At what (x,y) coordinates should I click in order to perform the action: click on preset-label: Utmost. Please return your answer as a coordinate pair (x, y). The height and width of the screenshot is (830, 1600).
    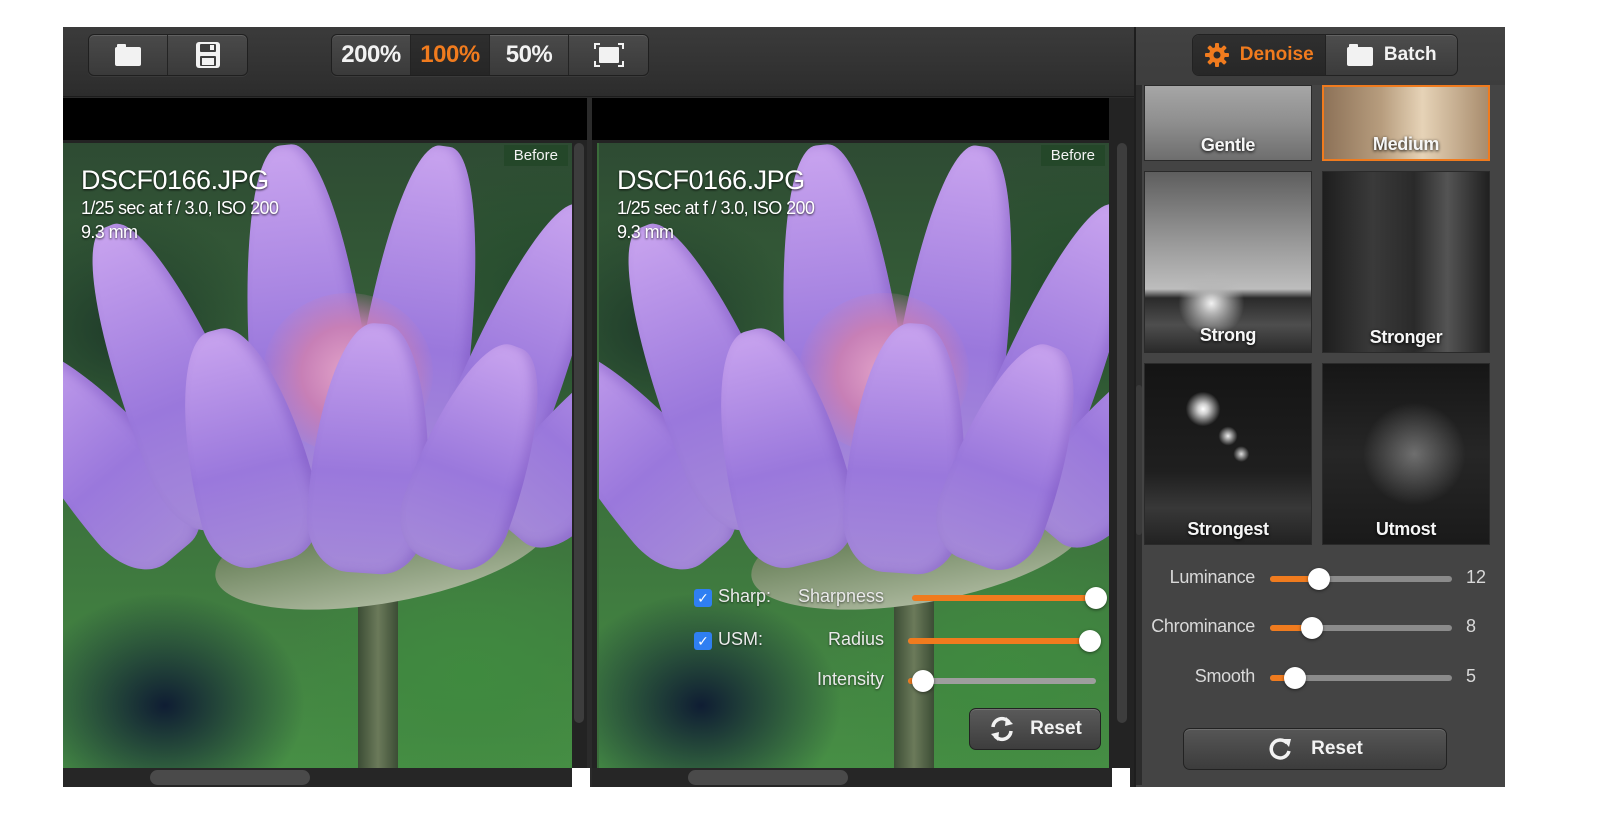
    Looking at the image, I should click on (1406, 529).